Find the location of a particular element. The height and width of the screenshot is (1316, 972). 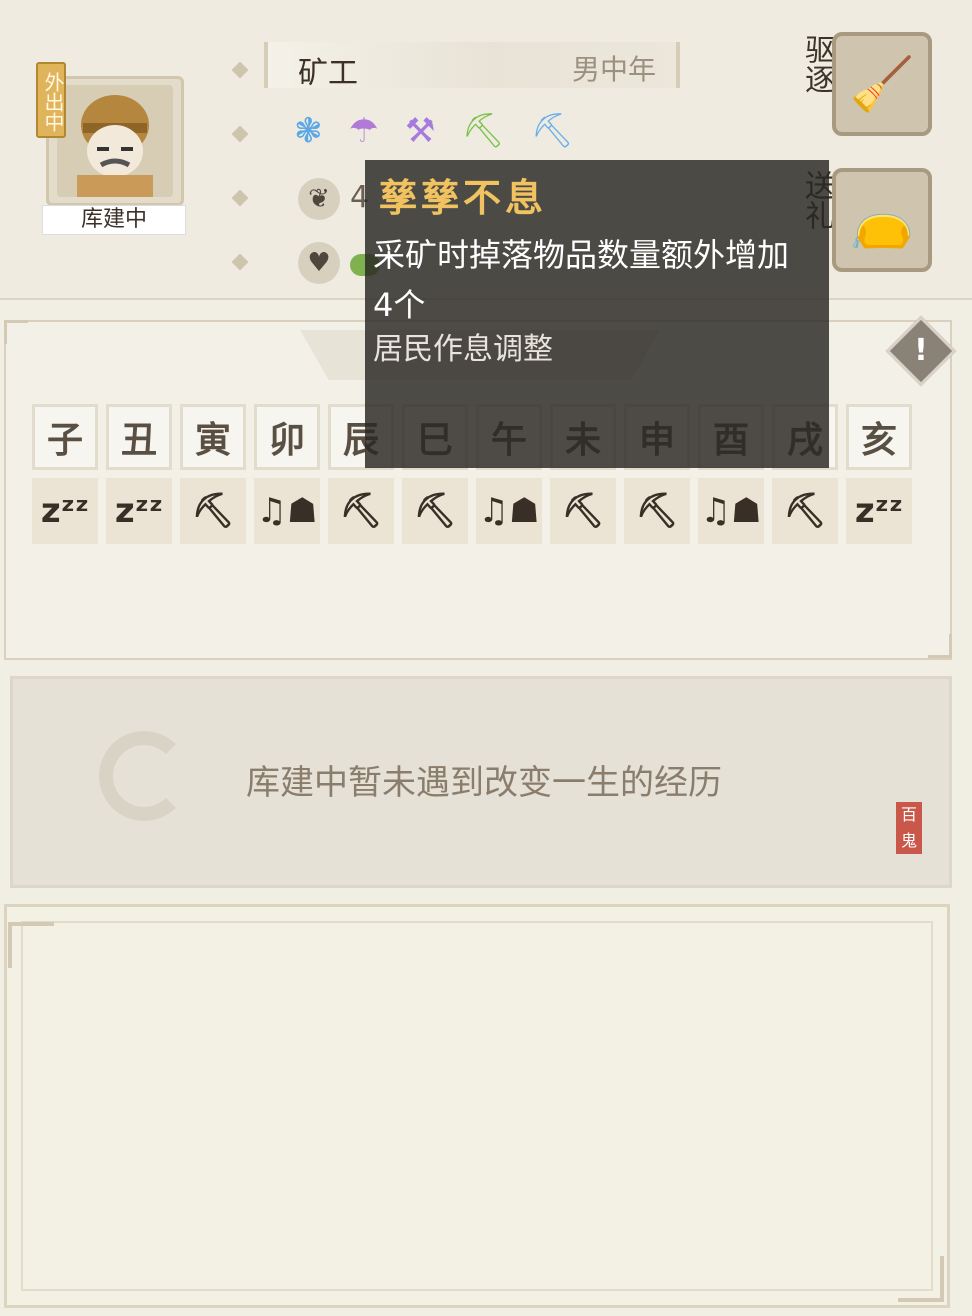

exclamation-icon: ! is located at coordinates (921, 350).